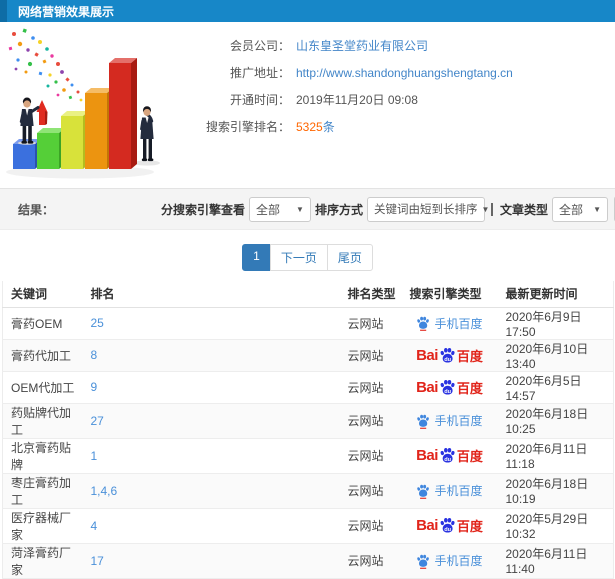  Describe the element at coordinates (259, 46) in the screenshot. I see `company-label: 会员公司：` at that location.